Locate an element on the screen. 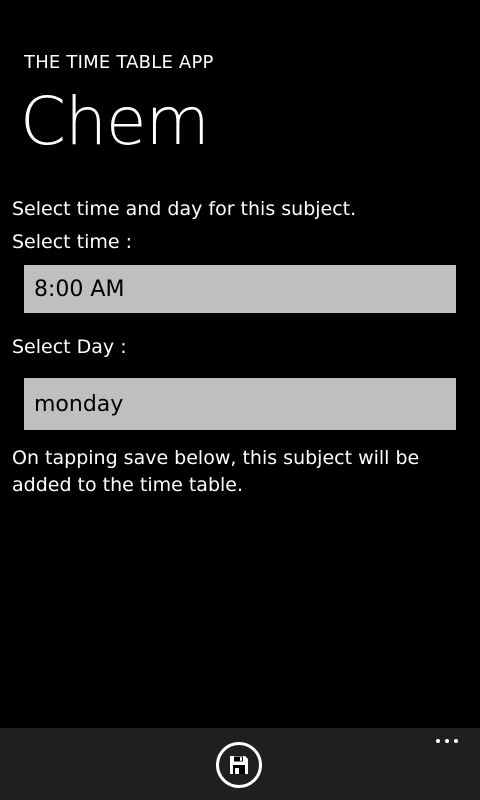 The image size is (480, 800). app-title: THE TIME TABLE APP is located at coordinates (119, 62).